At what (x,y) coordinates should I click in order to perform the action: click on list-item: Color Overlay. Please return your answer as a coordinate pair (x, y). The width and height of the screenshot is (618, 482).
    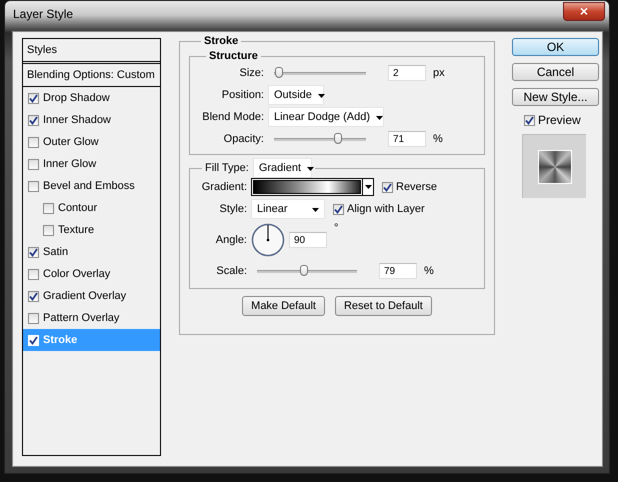
    Looking at the image, I should click on (91, 274).